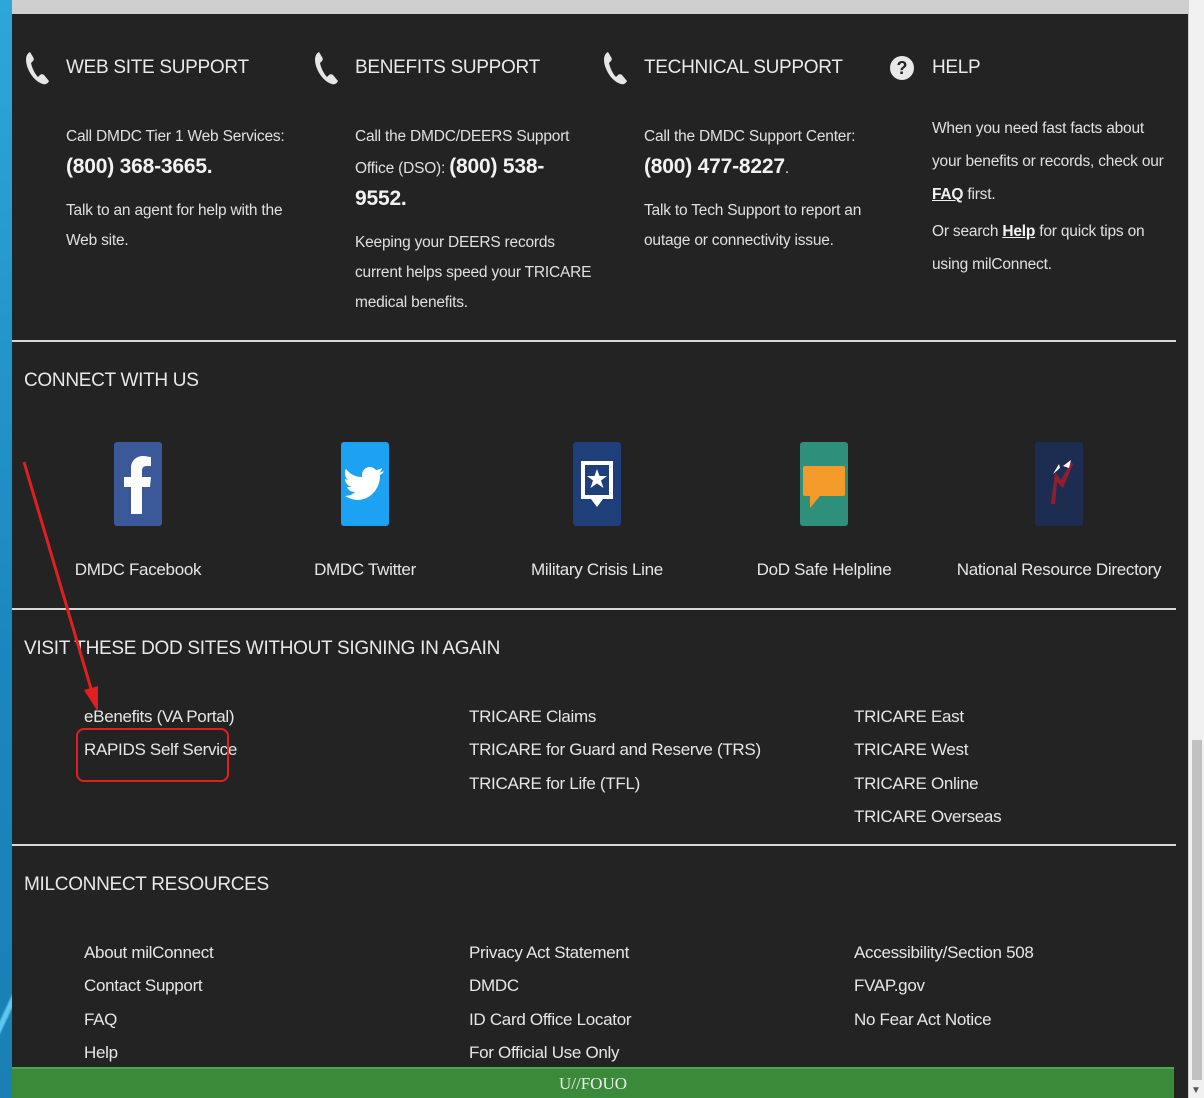  Describe the element at coordinates (146, 884) in the screenshot. I see `resources-title: MILCONNECT RESOURCES` at that location.